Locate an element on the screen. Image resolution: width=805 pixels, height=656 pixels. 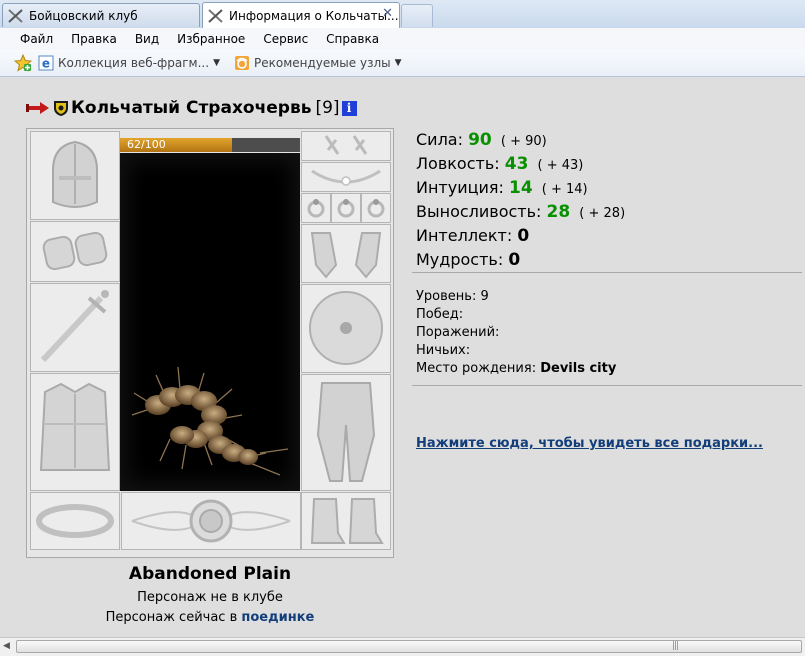
fight-link: поединке is located at coordinates (277, 617).